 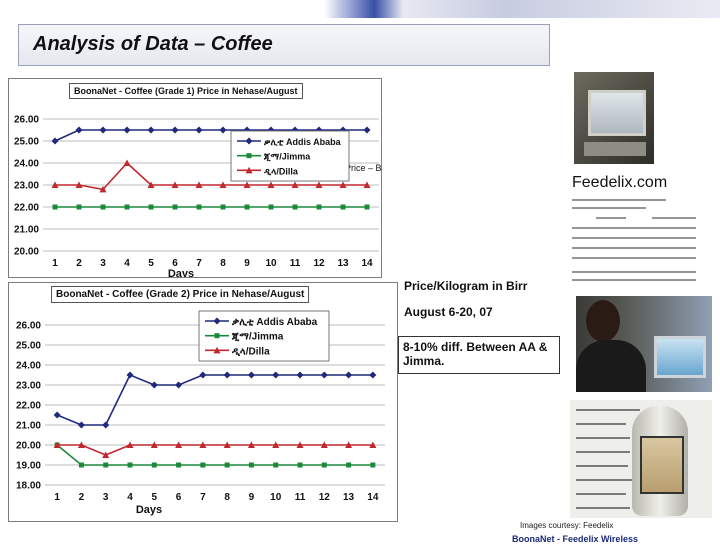 What do you see at coordinates (28, 446) in the screenshot?
I see `chart2-ytick-label: 20.00` at bounding box center [28, 446].